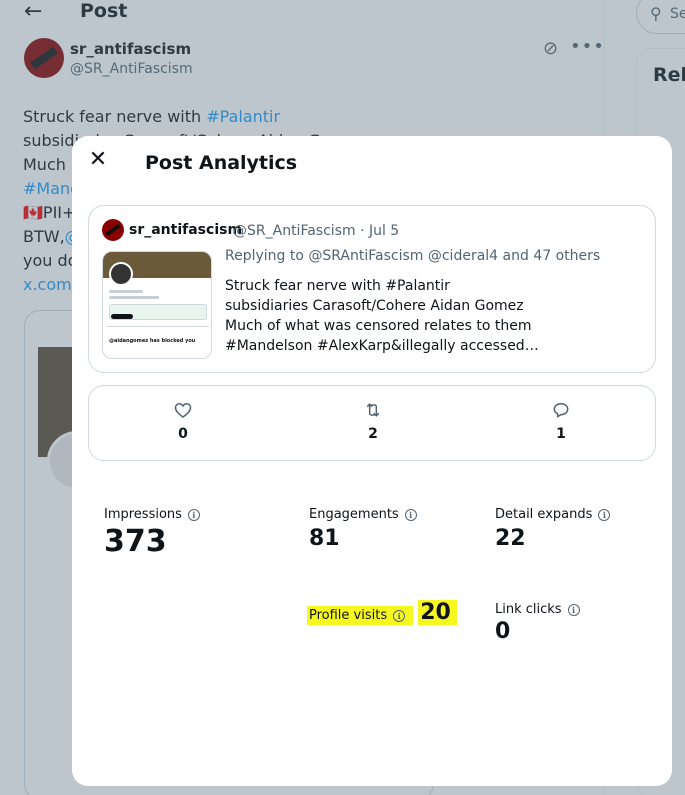 The image size is (685, 795). I want to click on quoted-text-line: subsidiaries Carasoft/Cohere Aidan Gomez, so click(374, 306).